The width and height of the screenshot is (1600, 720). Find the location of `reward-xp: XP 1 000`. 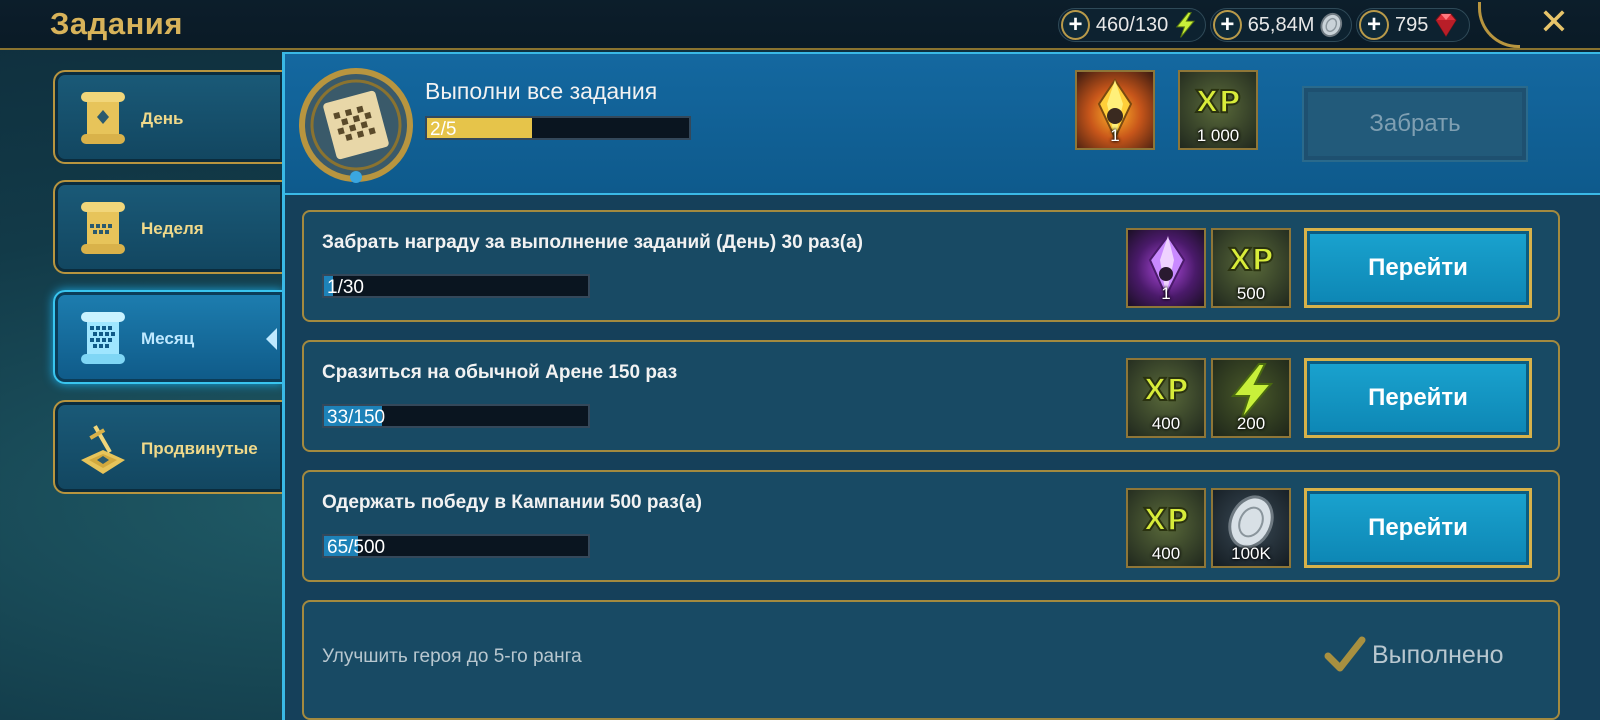

reward-xp: XP 1 000 is located at coordinates (1218, 110).